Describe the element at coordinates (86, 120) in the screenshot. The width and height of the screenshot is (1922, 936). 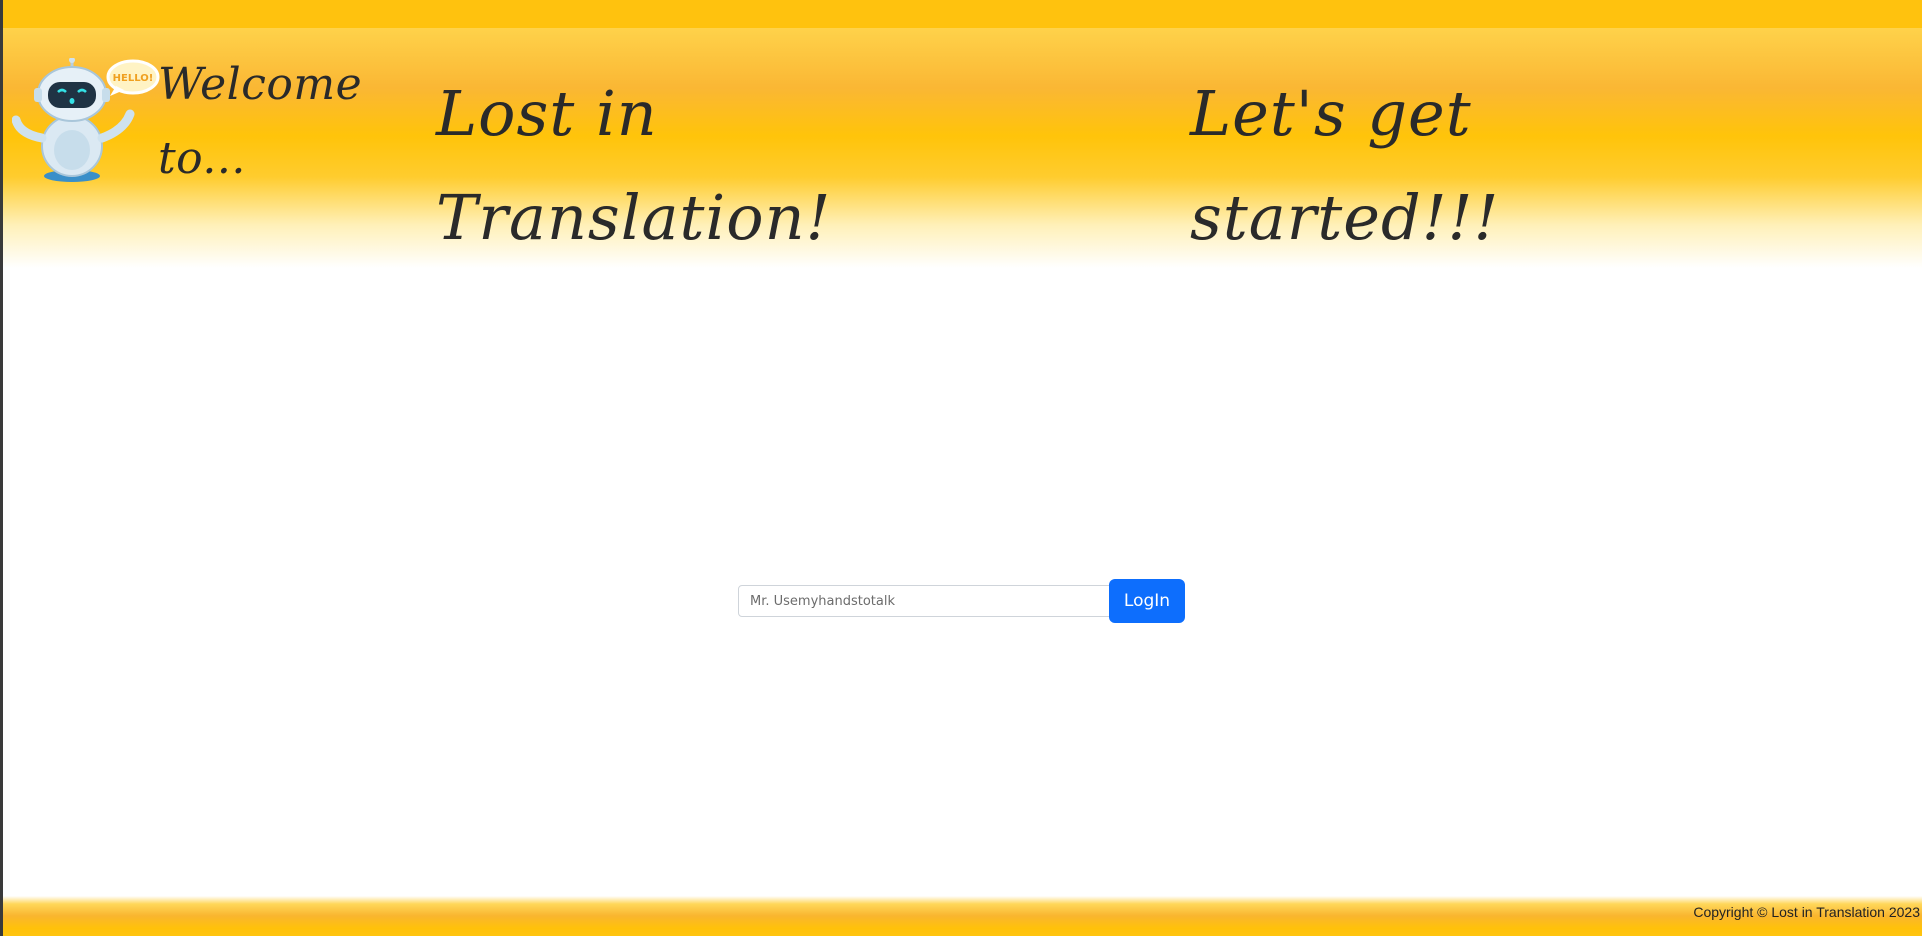
I see `robot-mascot-icon: HELLO!` at that location.